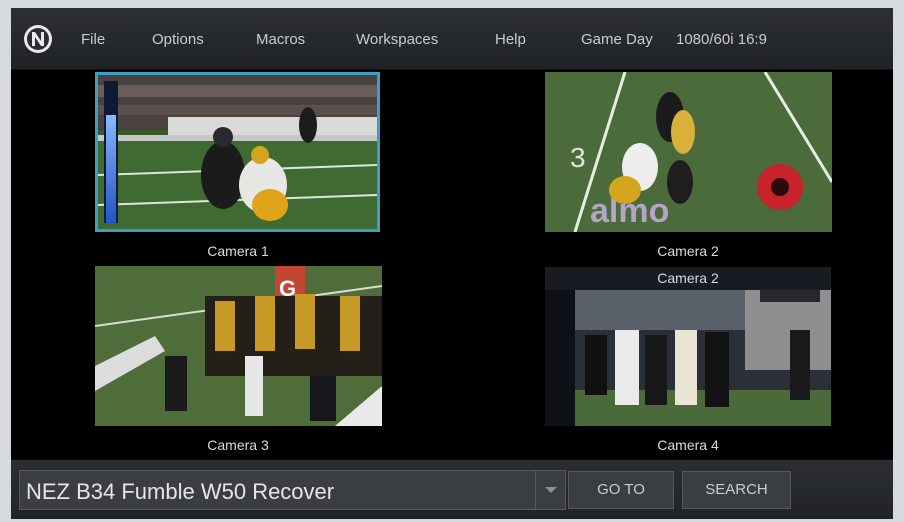  Describe the element at coordinates (688, 445) in the screenshot. I see `camera-4-label: Camera 4` at that location.